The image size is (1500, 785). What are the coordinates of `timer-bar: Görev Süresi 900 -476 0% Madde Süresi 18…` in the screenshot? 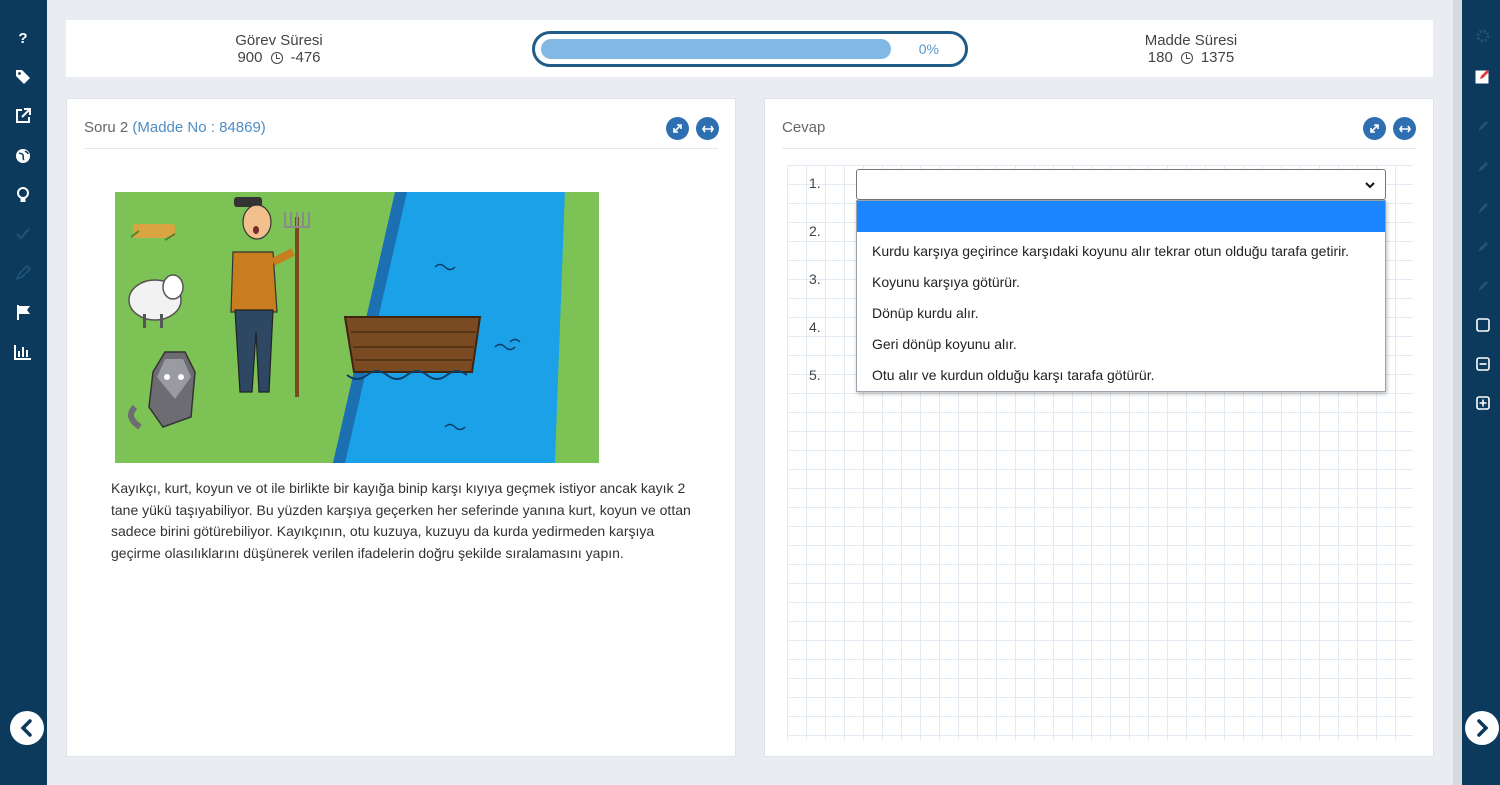 It's located at (749, 48).